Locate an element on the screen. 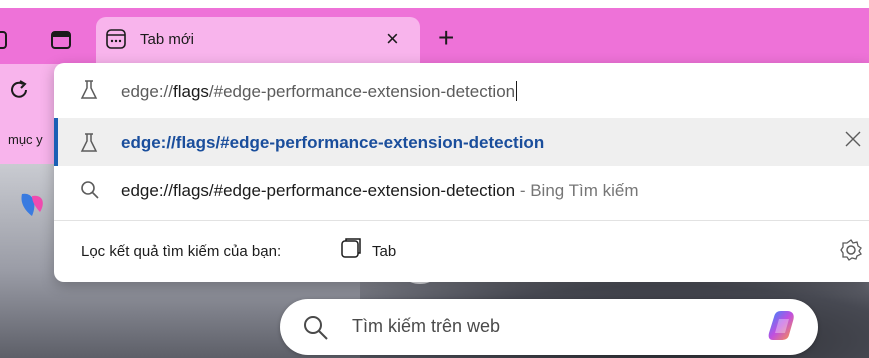 Image resolution: width=869 pixels, height=358 pixels. watermark-logo-icon is located at coordinates (420, 260).